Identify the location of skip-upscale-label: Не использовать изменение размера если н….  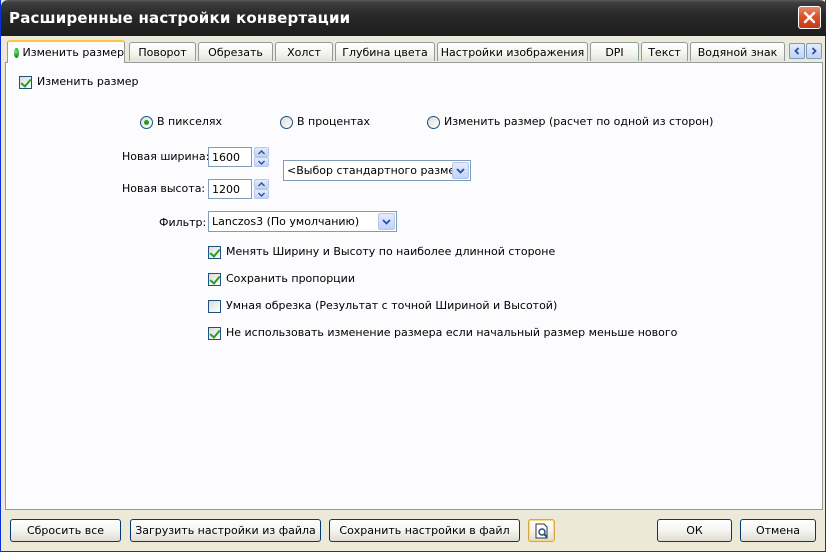
(451, 332).